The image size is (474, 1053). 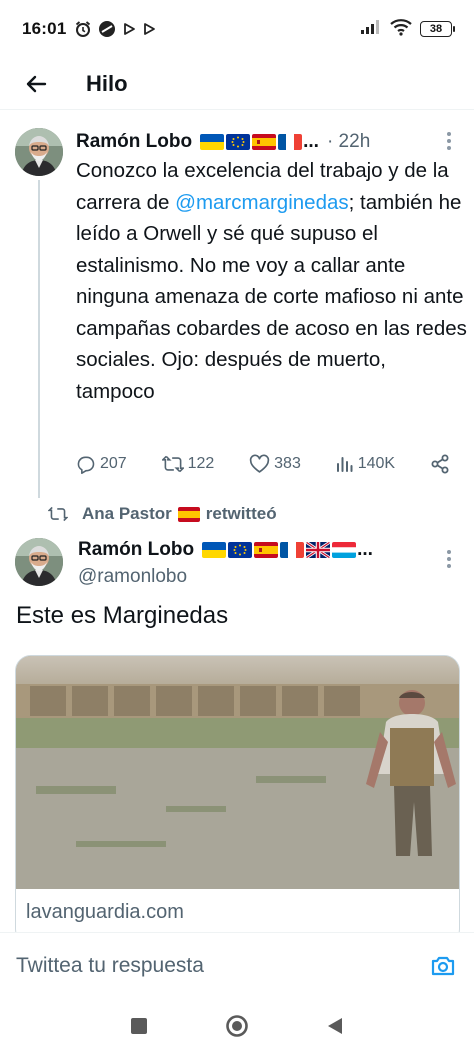 I want to click on wifi-icon, so click(x=401, y=29).